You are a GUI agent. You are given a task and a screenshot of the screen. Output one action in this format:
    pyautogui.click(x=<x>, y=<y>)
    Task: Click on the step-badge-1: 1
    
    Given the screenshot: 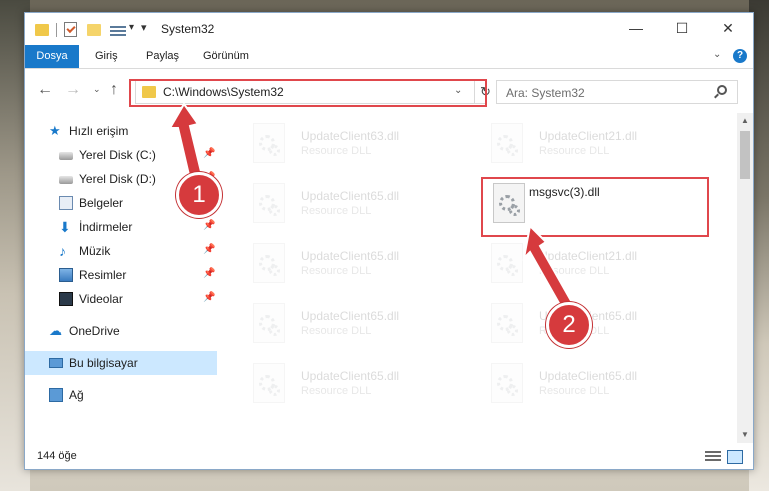 What is the action you would take?
    pyautogui.click(x=199, y=195)
    